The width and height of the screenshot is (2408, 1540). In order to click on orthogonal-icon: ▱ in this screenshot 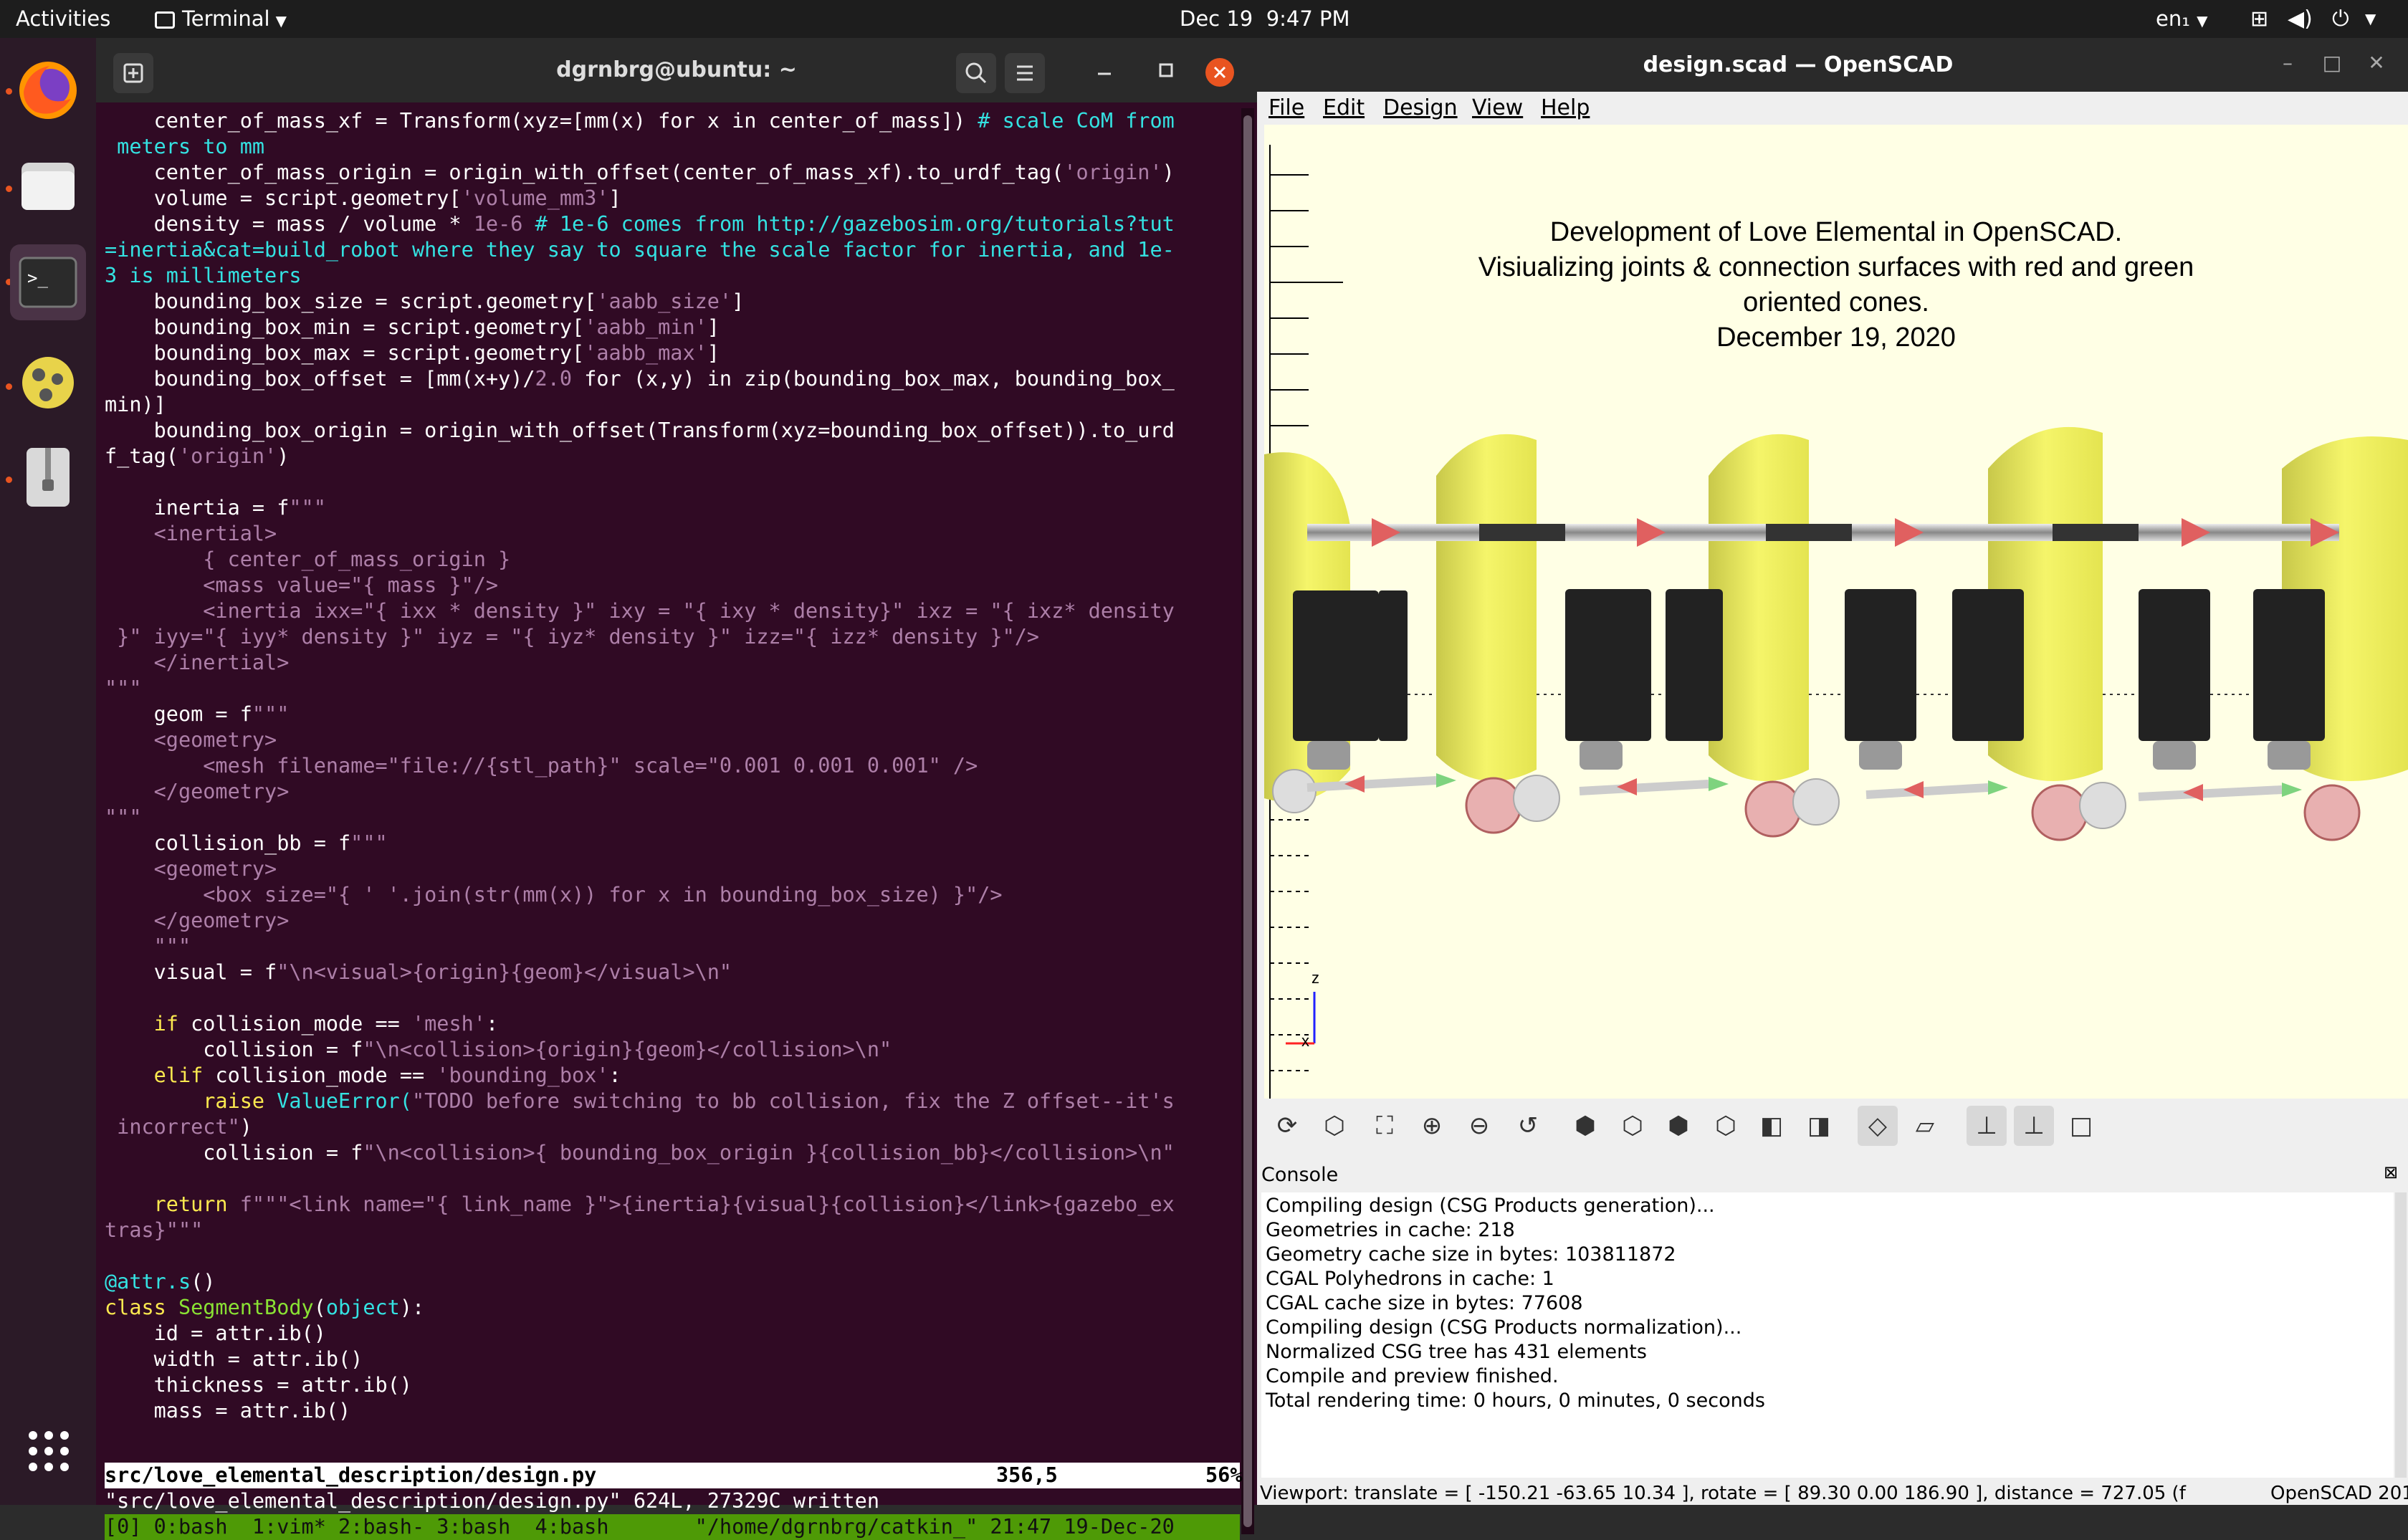, I will do `click(1925, 1126)`.